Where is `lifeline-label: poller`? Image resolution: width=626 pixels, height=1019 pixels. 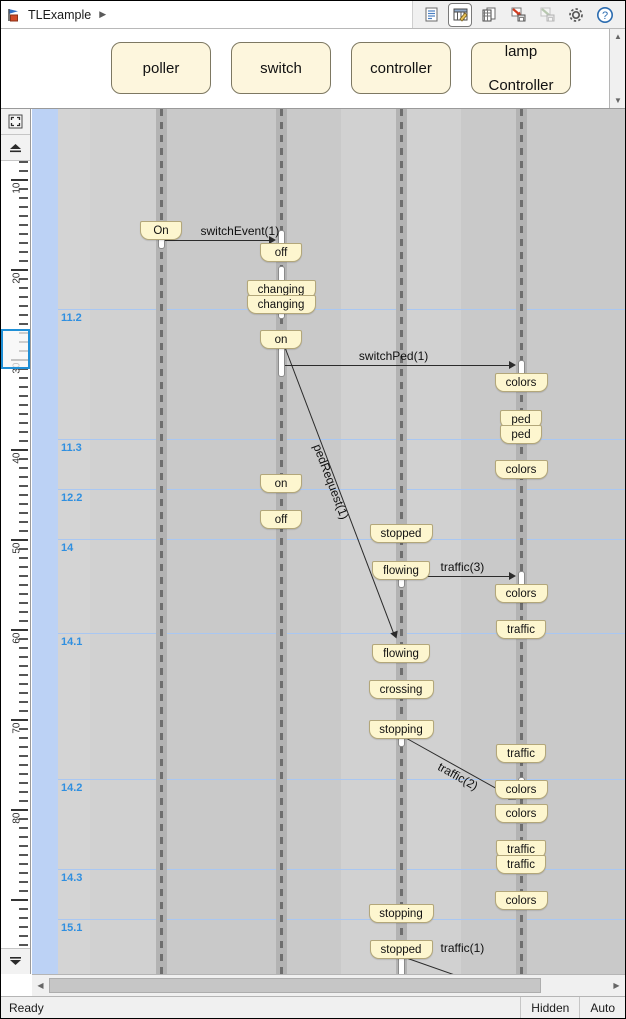
lifeline-label: poller is located at coordinates (161, 68).